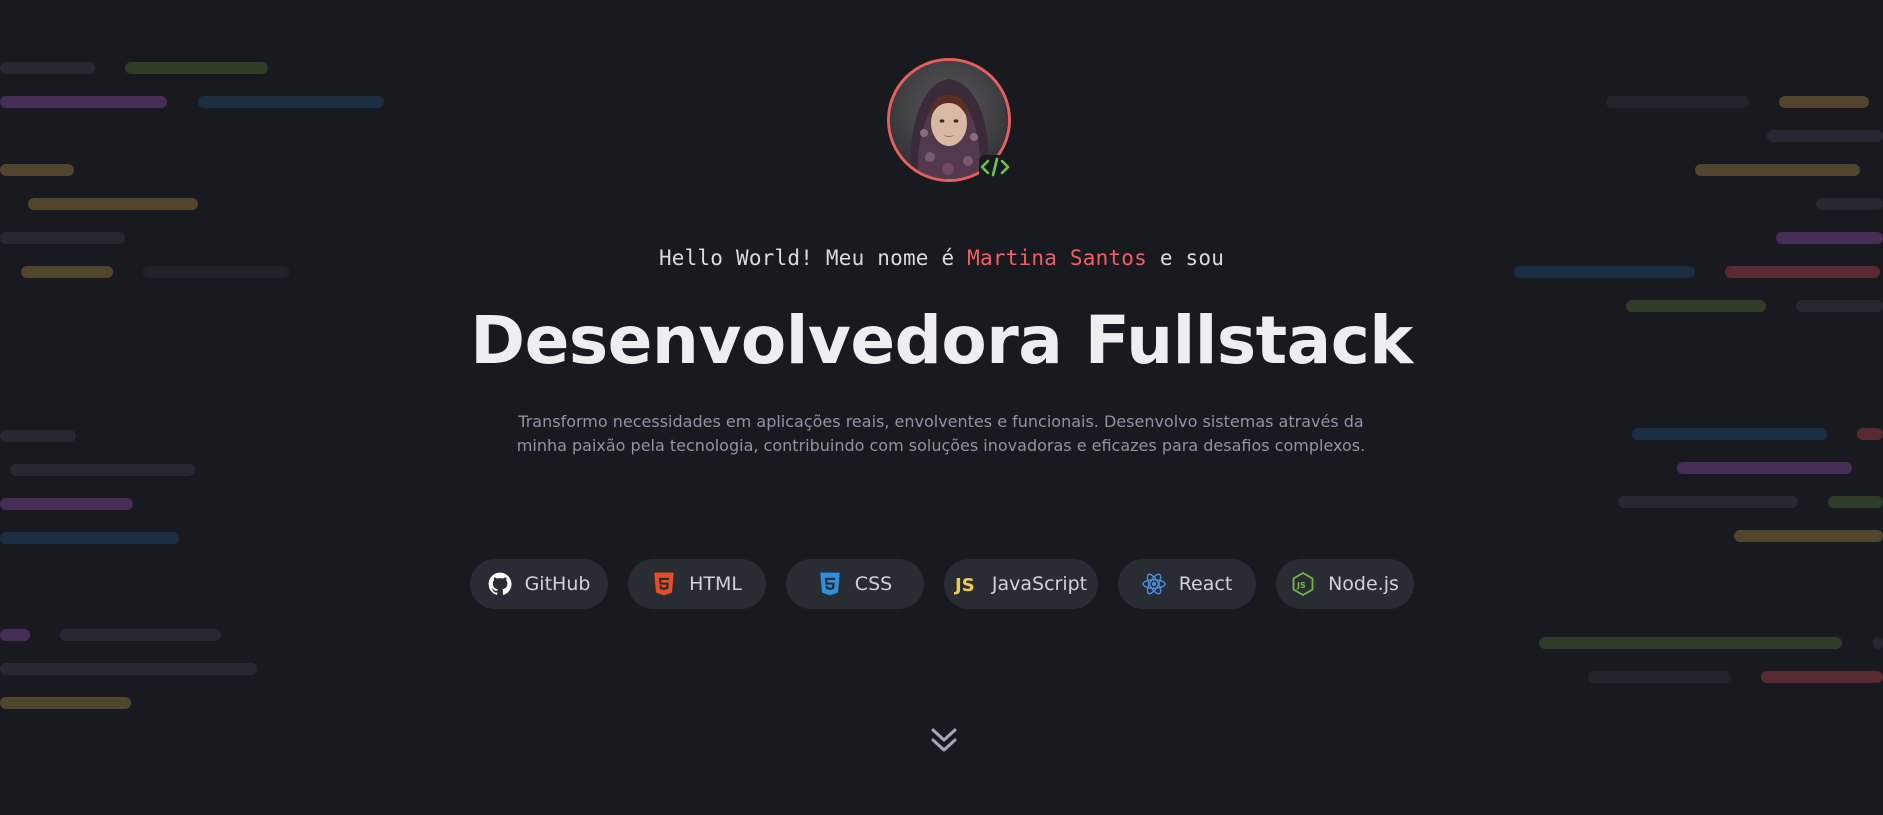 The height and width of the screenshot is (815, 1883). Describe the element at coordinates (941, 340) in the screenshot. I see `page-title: Desenvolvedora Fullstack` at that location.